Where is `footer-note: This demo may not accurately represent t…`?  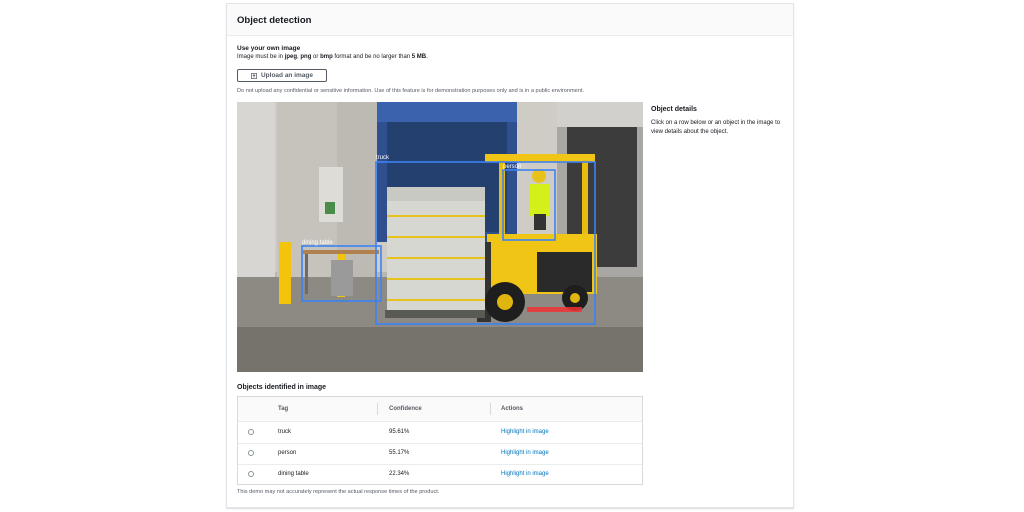 footer-note: This demo may not accurately represent t… is located at coordinates (338, 492).